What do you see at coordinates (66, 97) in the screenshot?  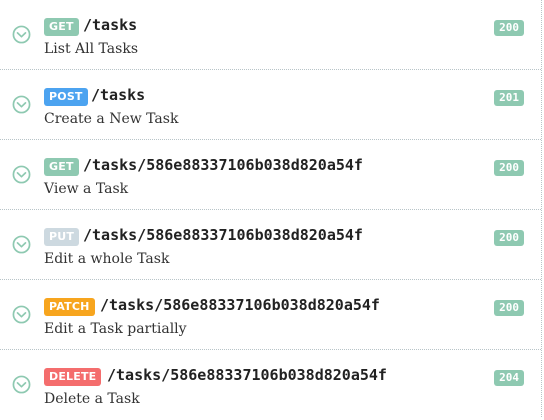 I see `method-badge: POST` at bounding box center [66, 97].